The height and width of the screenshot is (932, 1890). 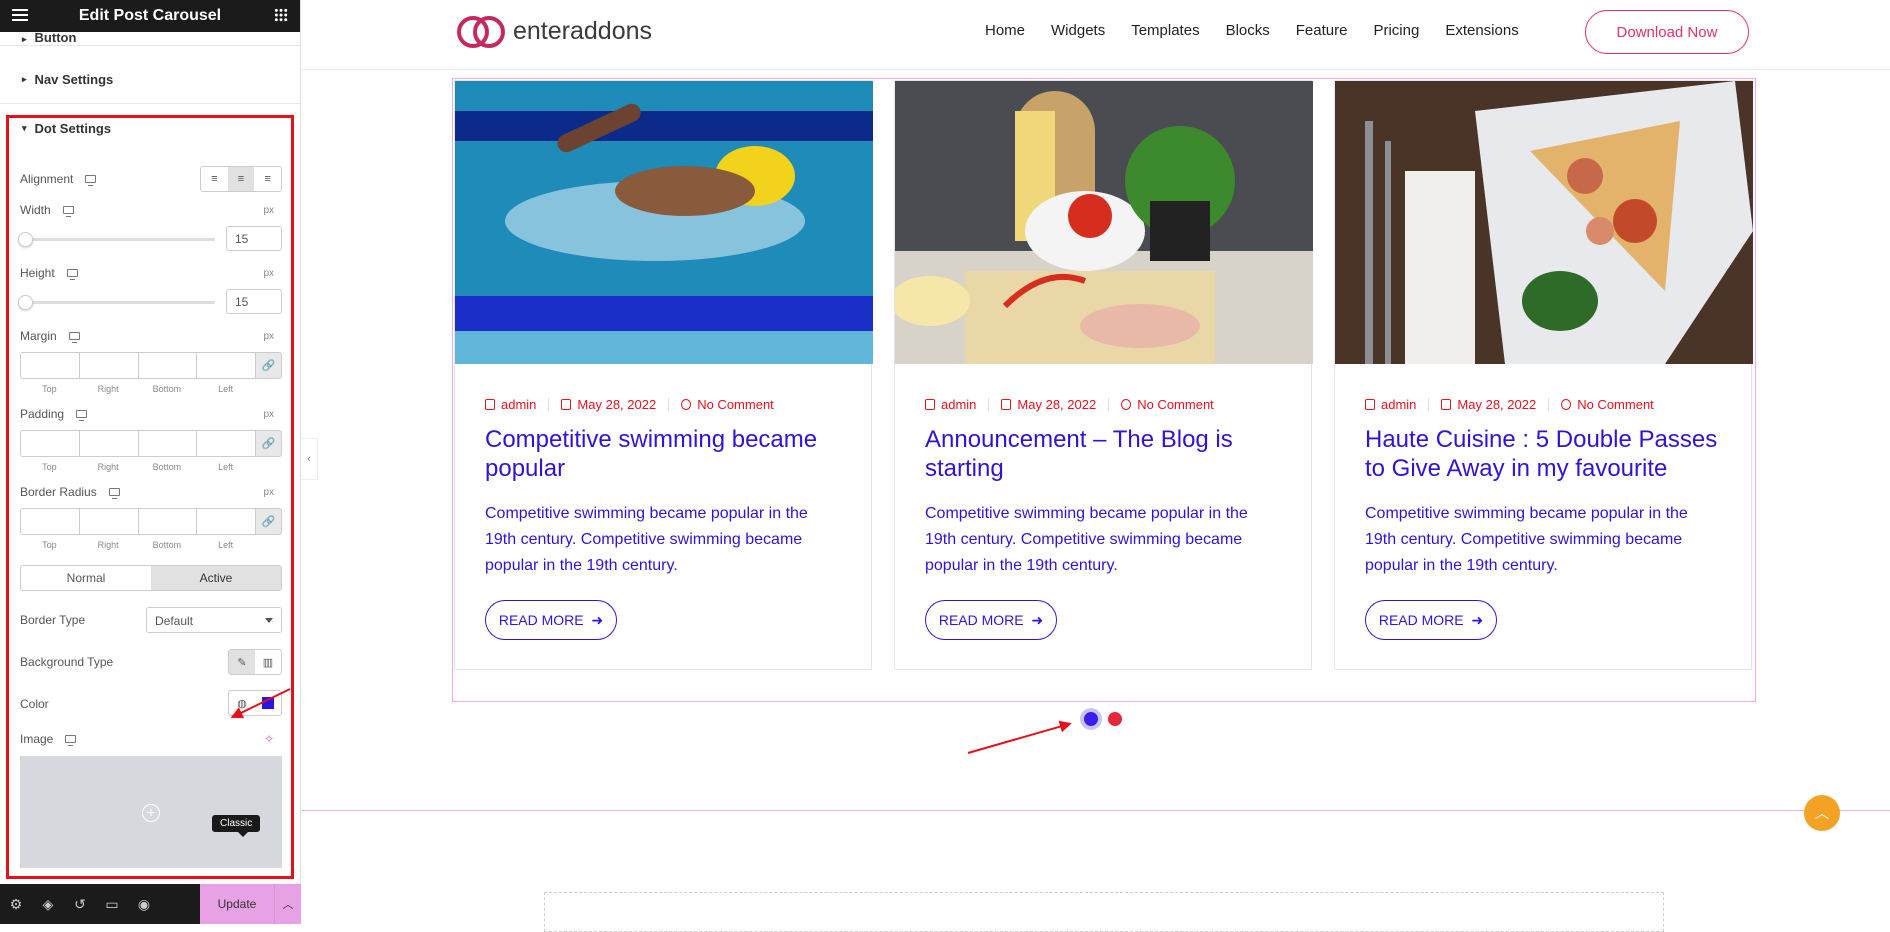 I want to click on padding-right-input, so click(x=108, y=443).